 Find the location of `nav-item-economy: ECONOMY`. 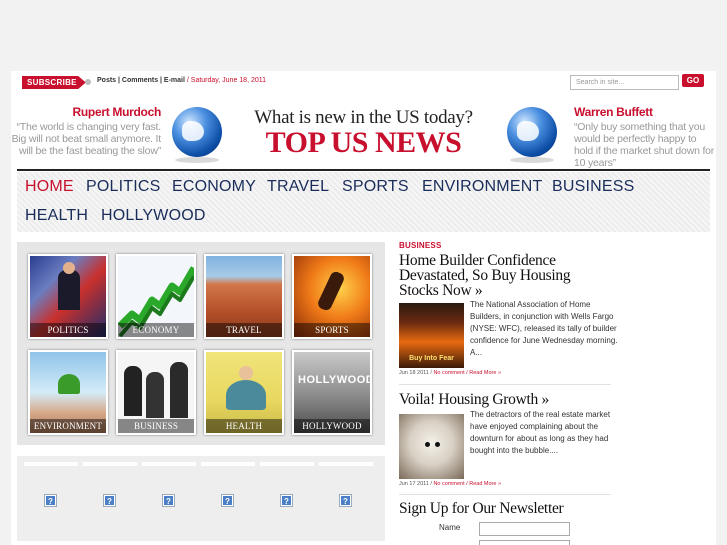

nav-item-economy: ECONOMY is located at coordinates (214, 187).